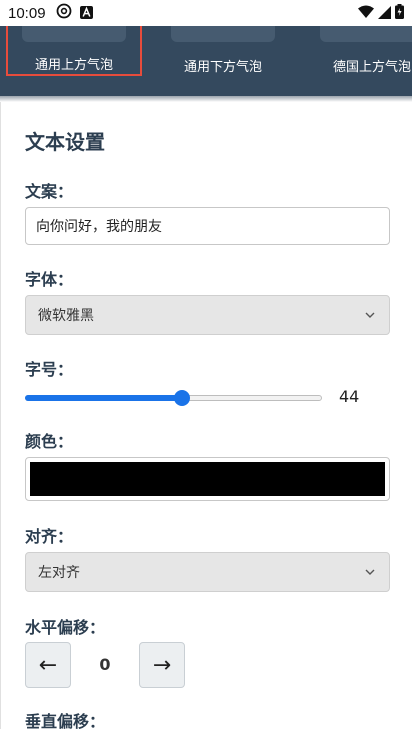  I want to click on color-swatch, so click(207, 479).